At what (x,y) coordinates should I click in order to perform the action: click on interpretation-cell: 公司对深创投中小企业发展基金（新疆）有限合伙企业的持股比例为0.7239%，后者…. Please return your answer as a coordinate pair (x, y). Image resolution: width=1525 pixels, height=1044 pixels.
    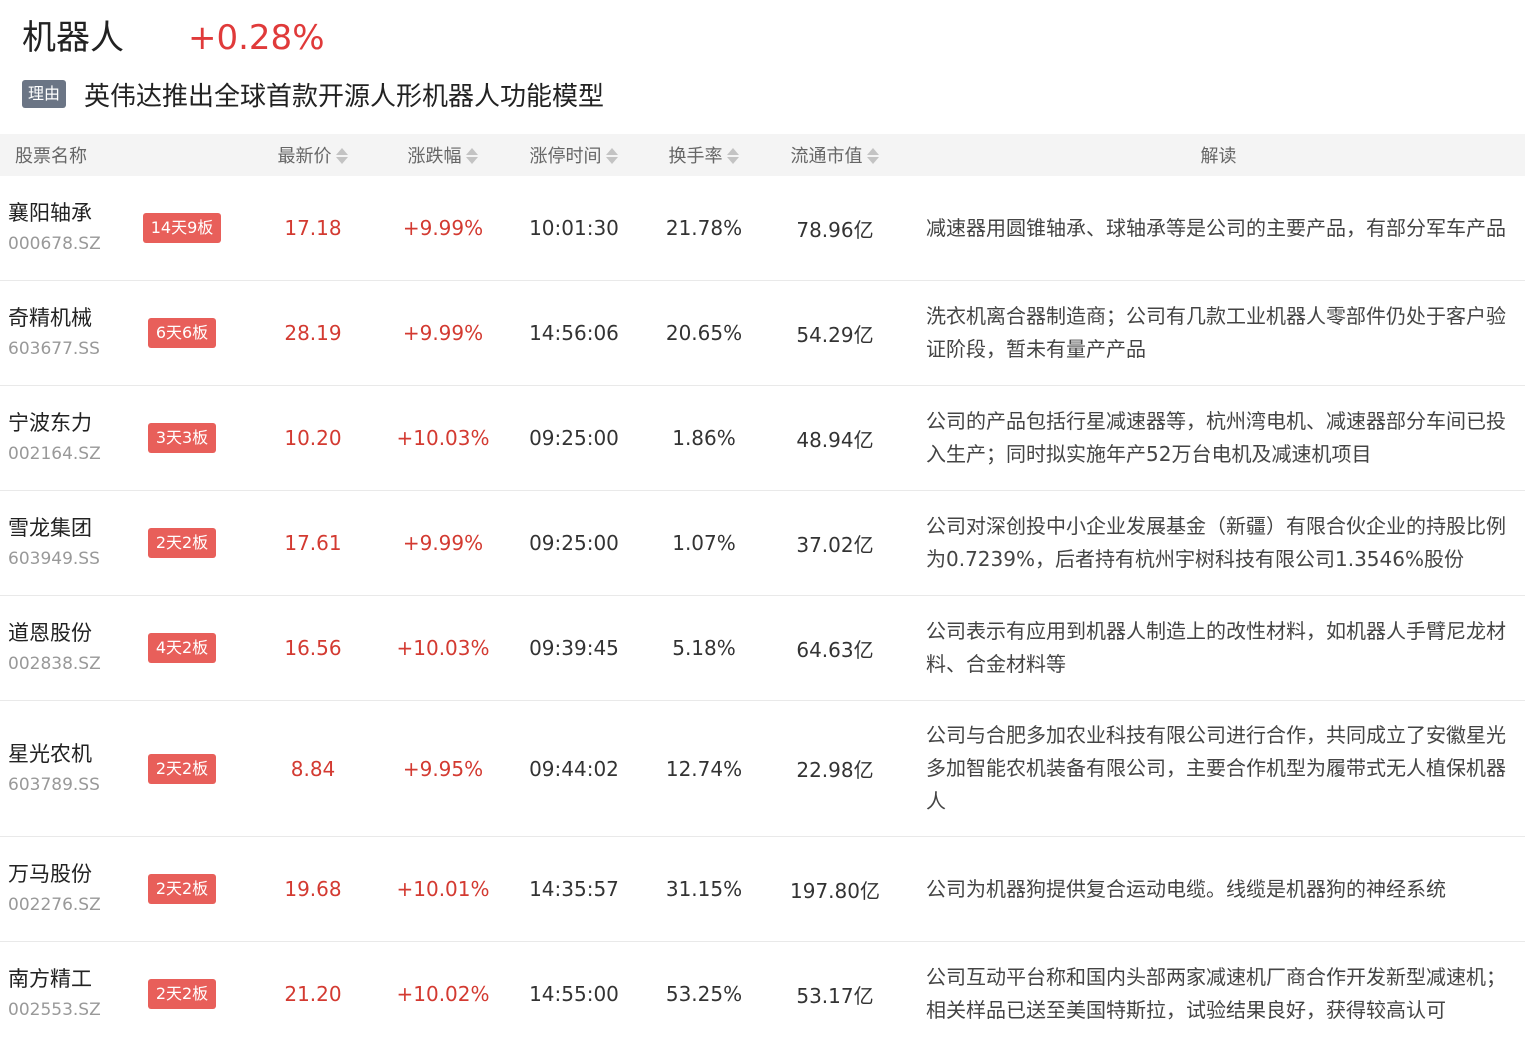
    Looking at the image, I should click on (1218, 543).